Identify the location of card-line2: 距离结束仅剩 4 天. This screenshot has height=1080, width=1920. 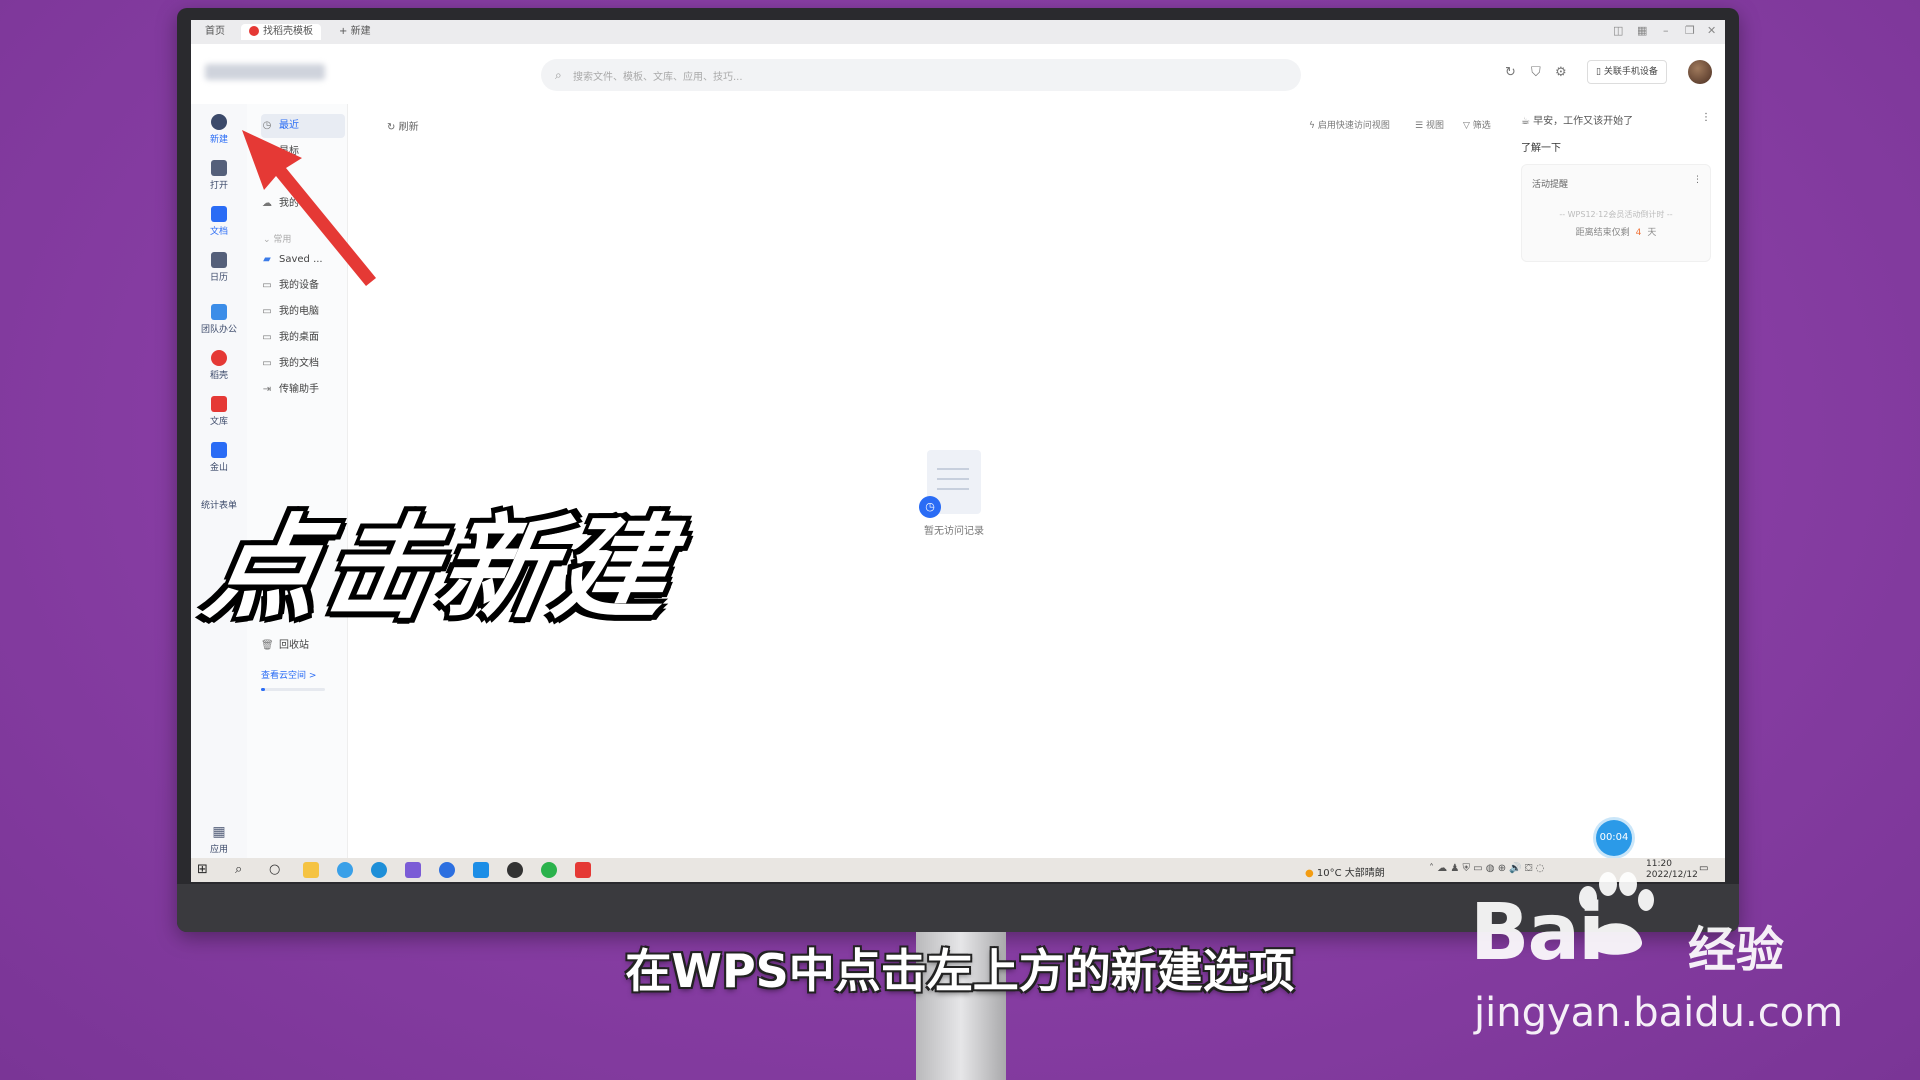
(1616, 233).